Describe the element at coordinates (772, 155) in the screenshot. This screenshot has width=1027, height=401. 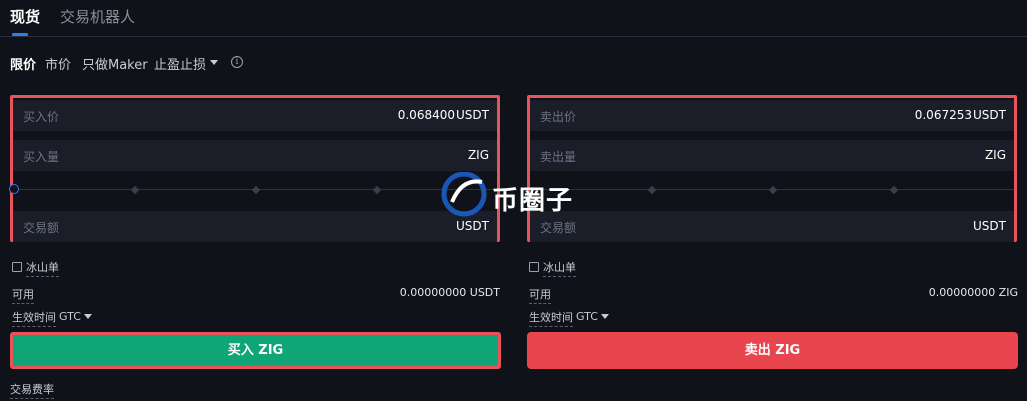
I see `sell-amount-input: 卖出量 ZIG` at that location.